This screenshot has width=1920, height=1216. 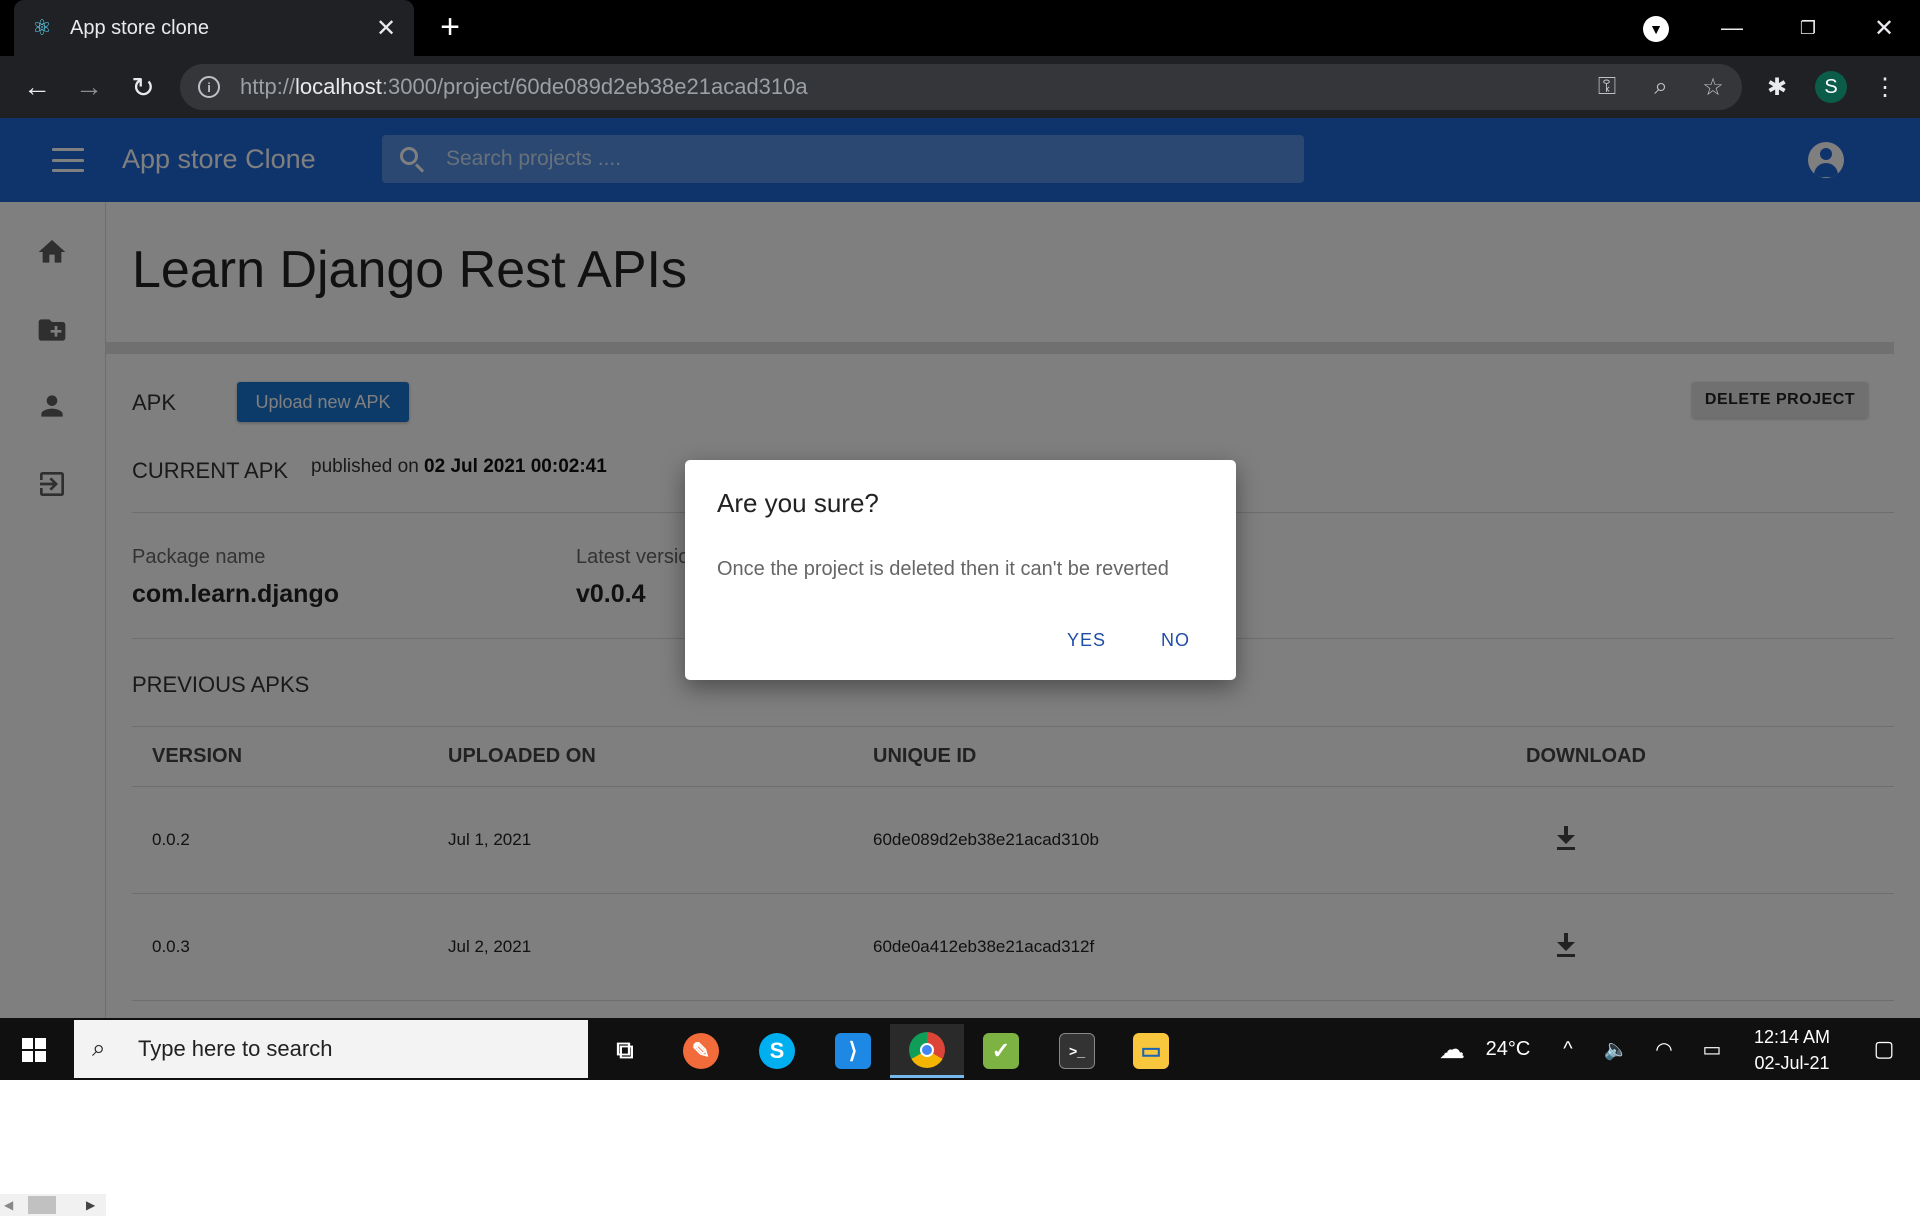 I want to click on horizontal-scrollbar: ◀ ▶, so click(x=53, y=1205).